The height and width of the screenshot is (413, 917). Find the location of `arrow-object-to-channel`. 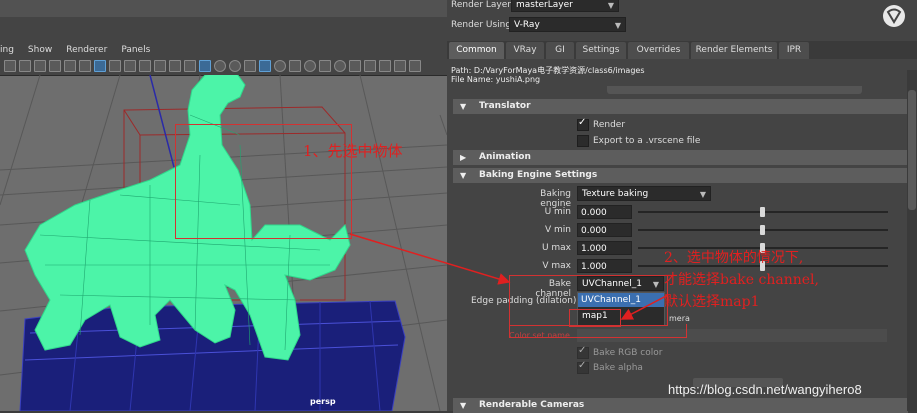

arrow-object-to-channel is located at coordinates (430, 259).